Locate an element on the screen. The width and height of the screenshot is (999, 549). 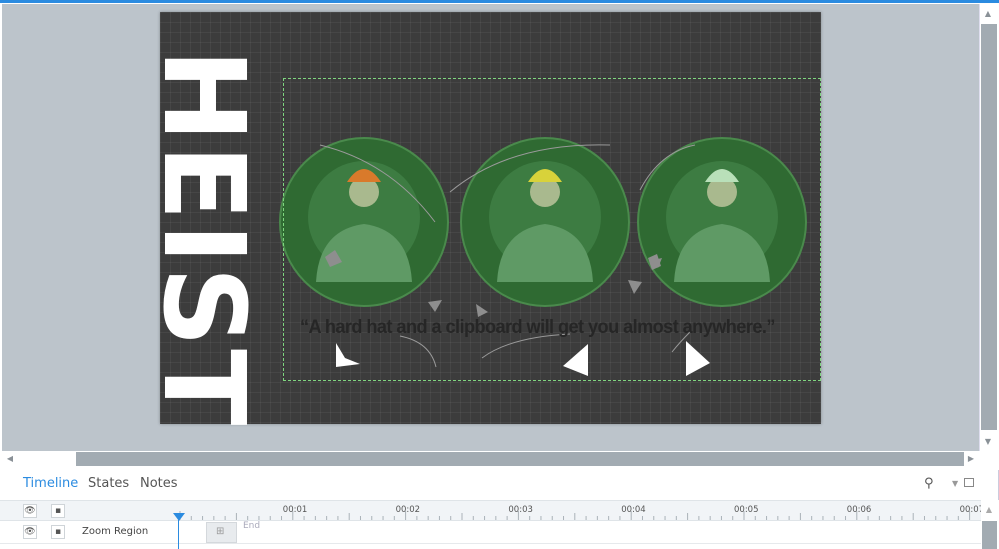
timeline-row: 👁 ▪ Zoom Region is located at coordinates (491, 532).